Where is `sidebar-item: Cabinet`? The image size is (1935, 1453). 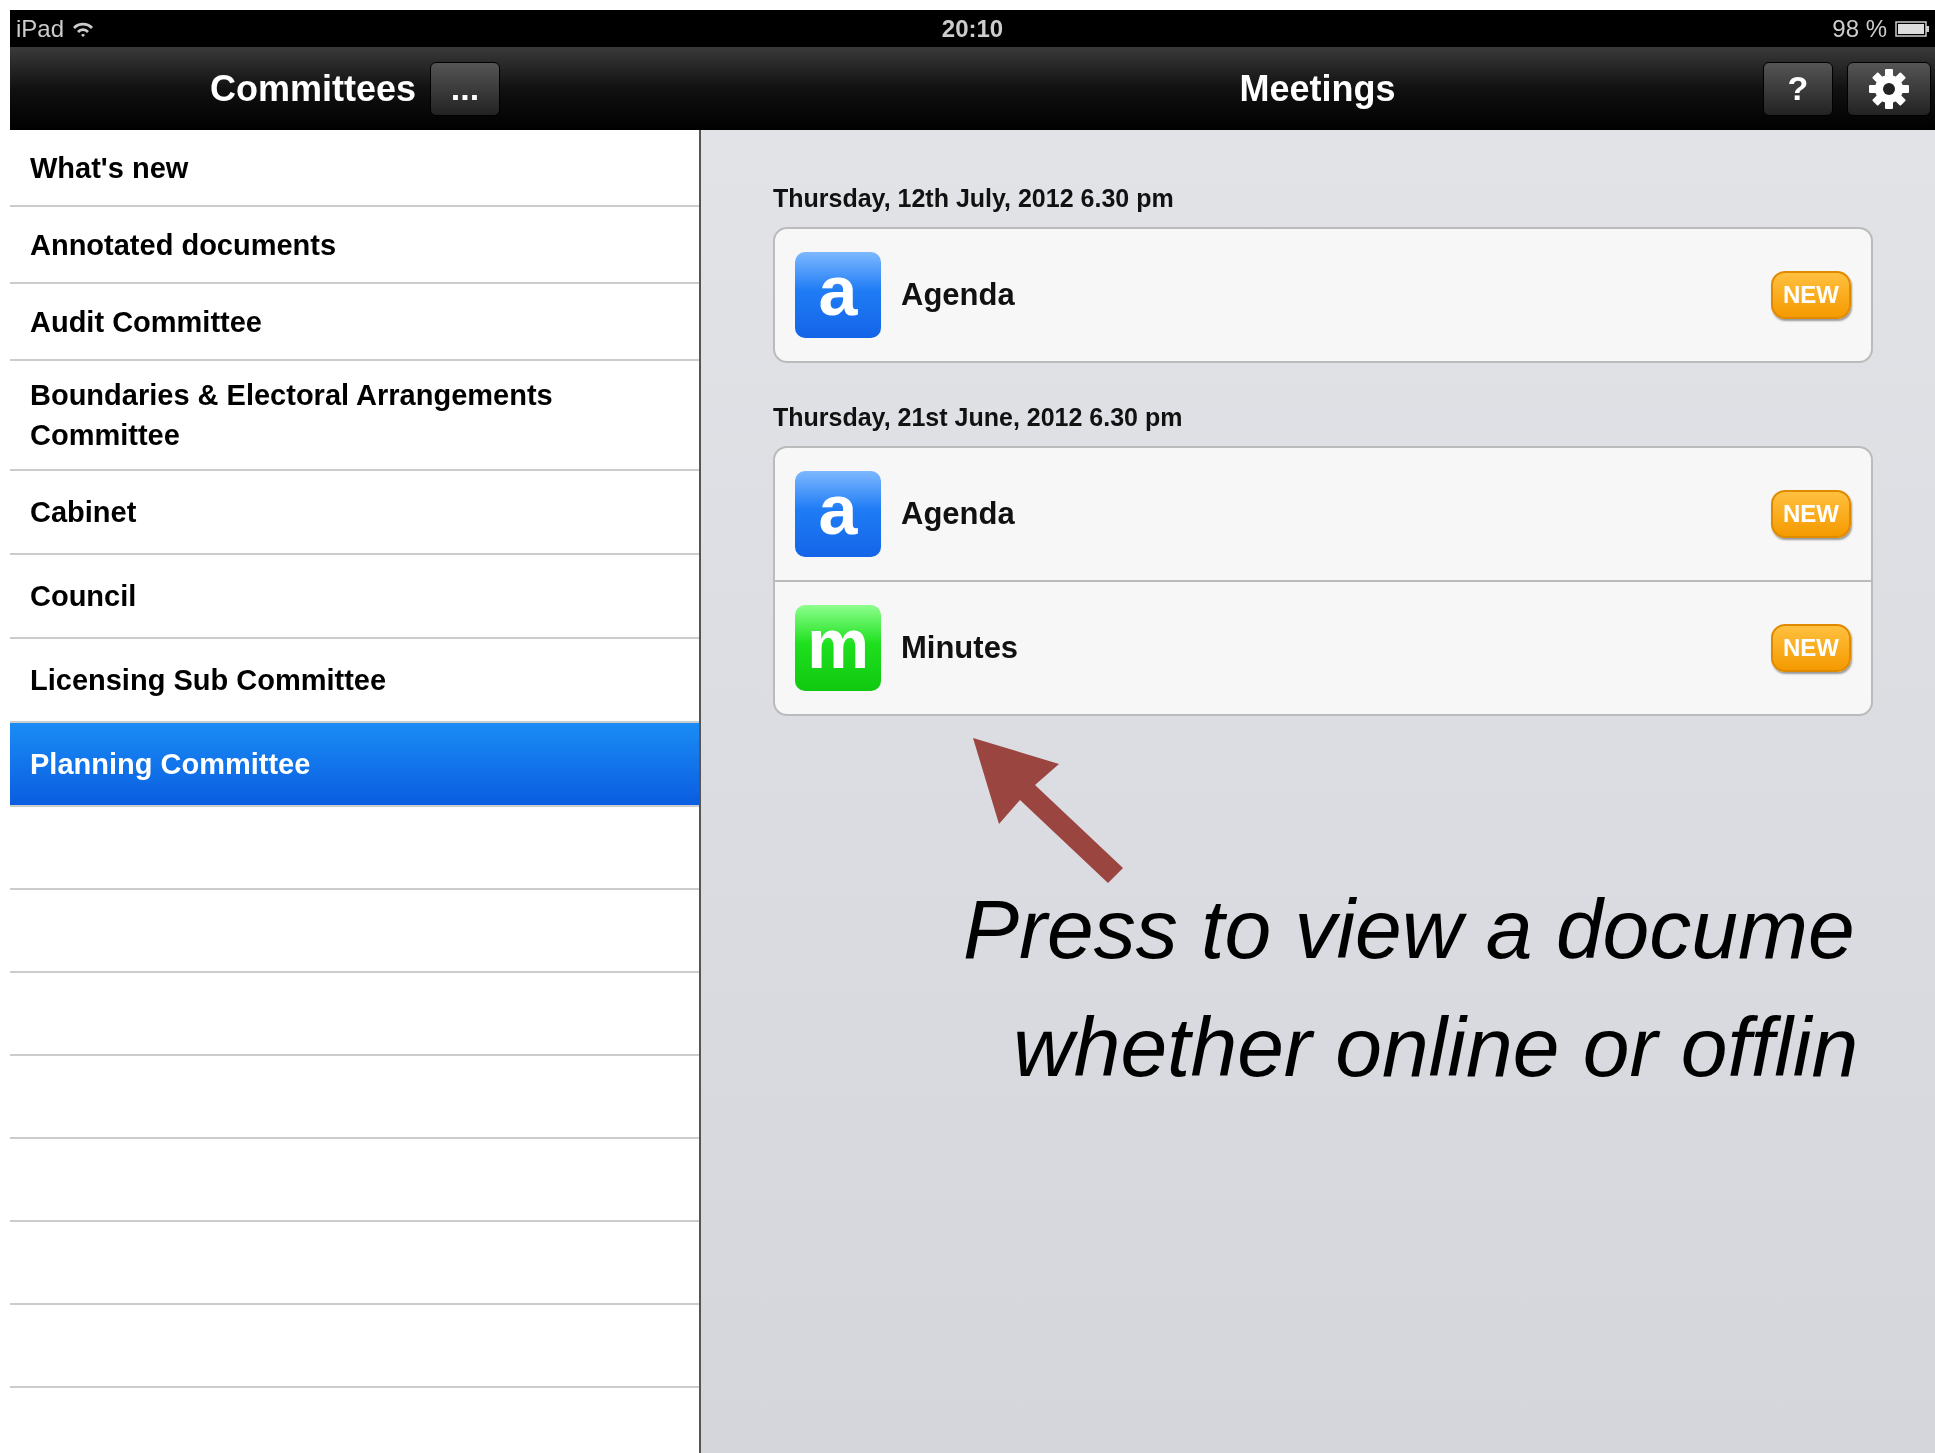 sidebar-item: Cabinet is located at coordinates (354, 513).